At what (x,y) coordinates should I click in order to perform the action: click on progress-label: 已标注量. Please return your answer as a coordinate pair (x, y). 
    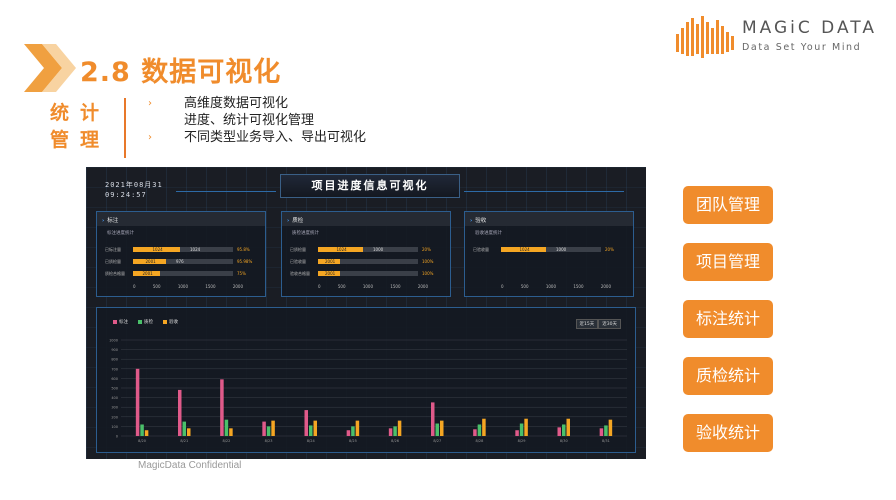
    Looking at the image, I should click on (113, 249).